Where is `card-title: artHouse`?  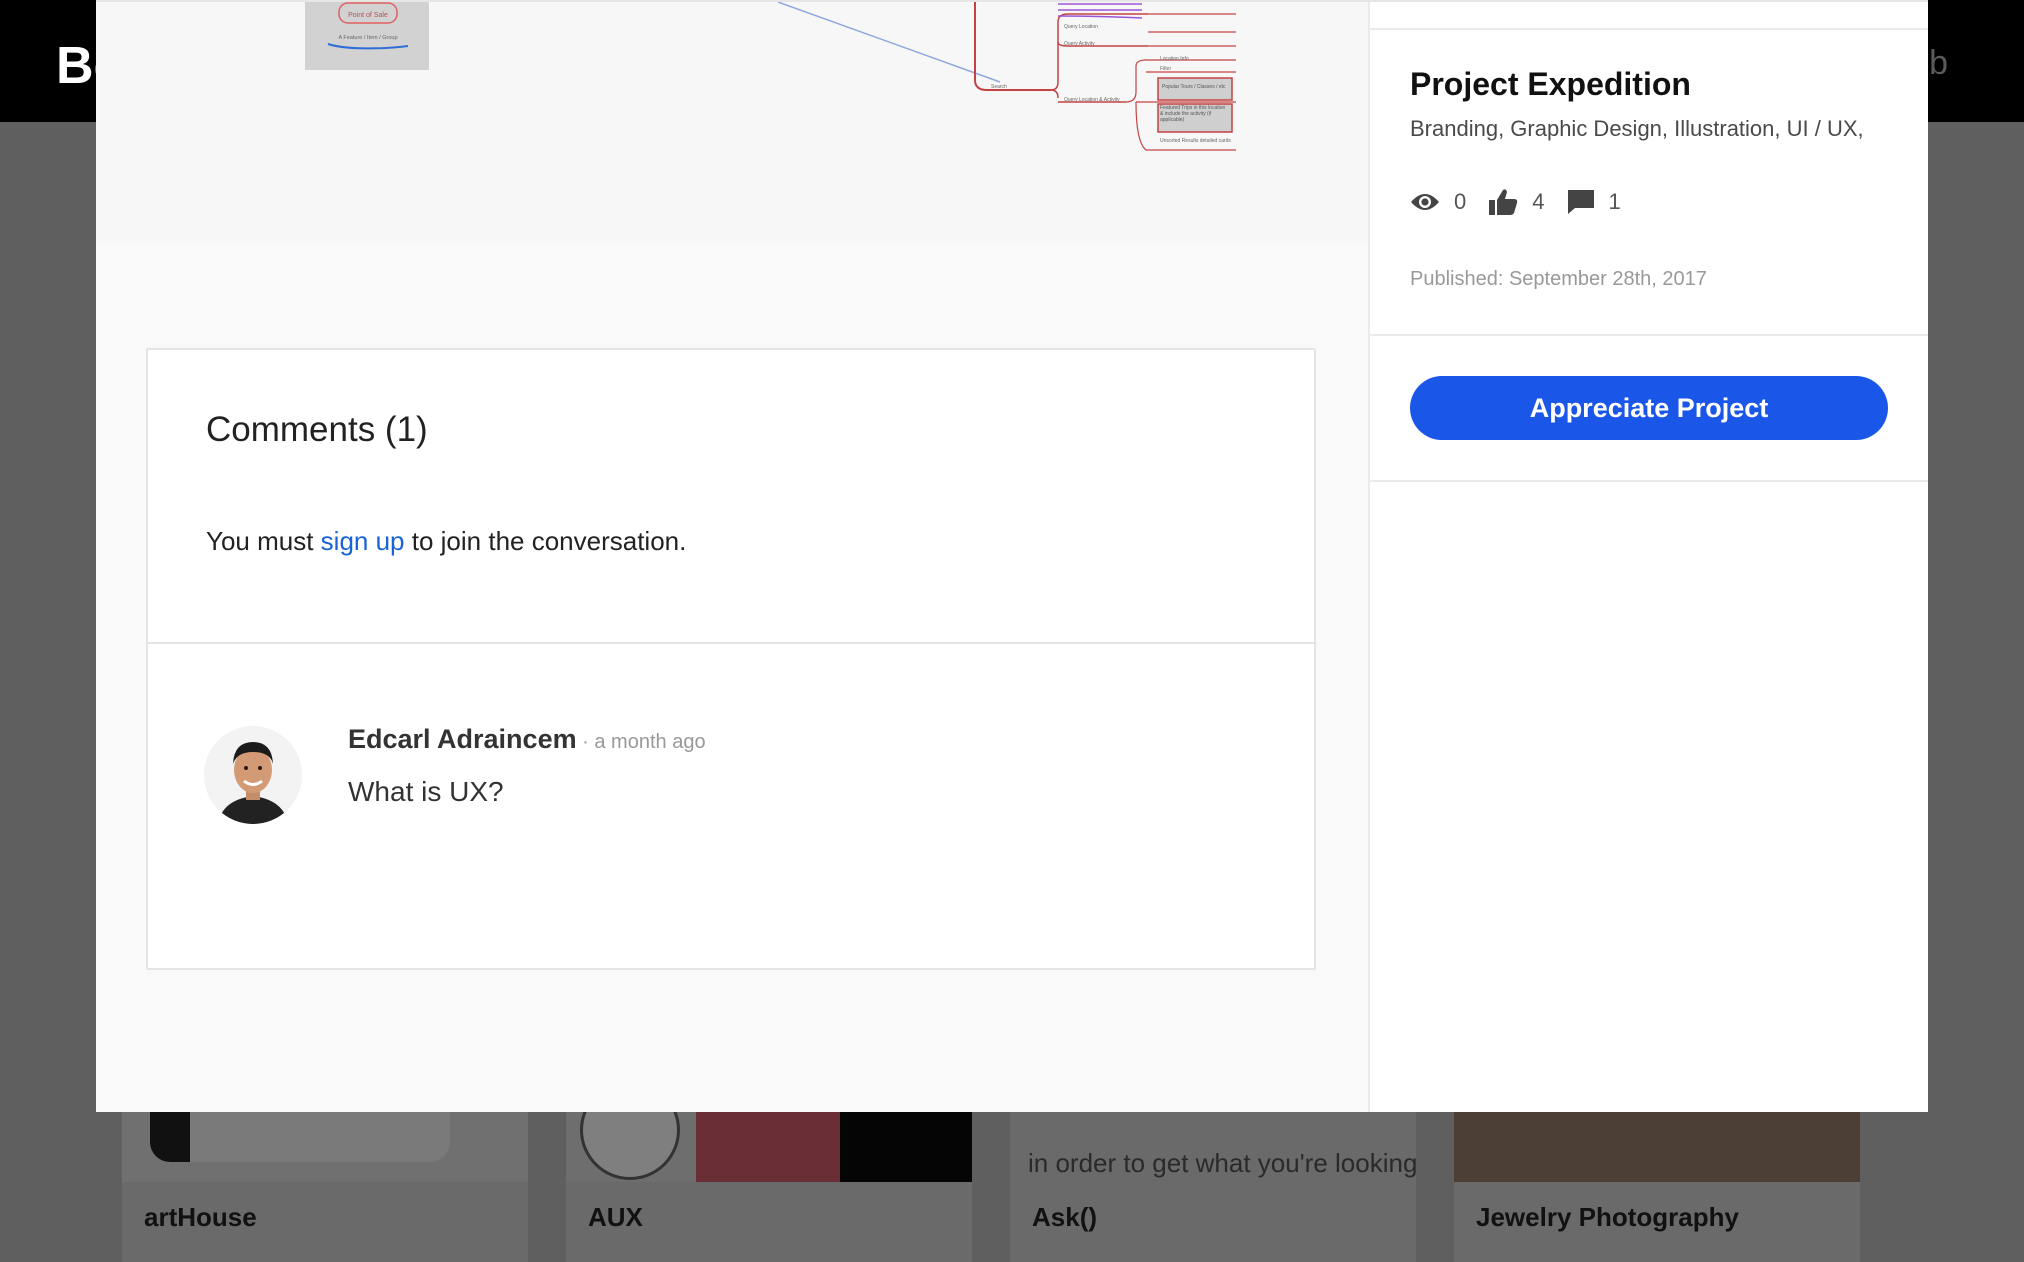
card-title: artHouse is located at coordinates (200, 1217).